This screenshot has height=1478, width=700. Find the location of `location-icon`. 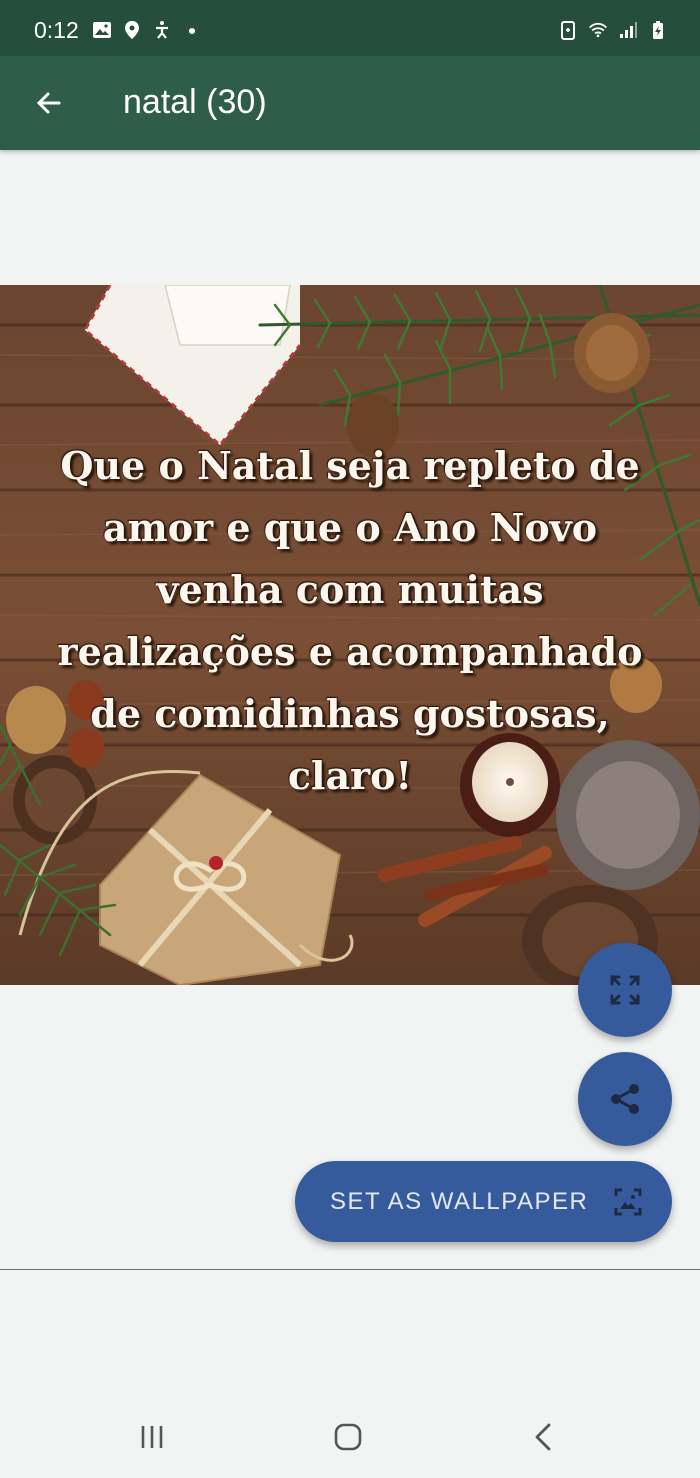

location-icon is located at coordinates (132, 30).